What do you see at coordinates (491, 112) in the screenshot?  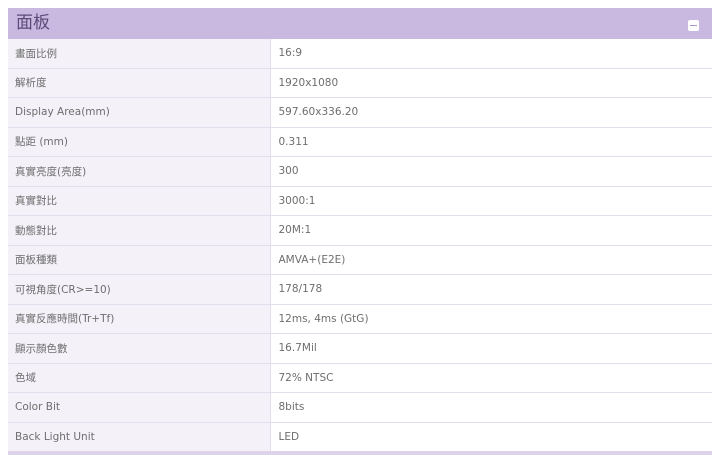 I see `spec-value: 597.60x336.20` at bounding box center [491, 112].